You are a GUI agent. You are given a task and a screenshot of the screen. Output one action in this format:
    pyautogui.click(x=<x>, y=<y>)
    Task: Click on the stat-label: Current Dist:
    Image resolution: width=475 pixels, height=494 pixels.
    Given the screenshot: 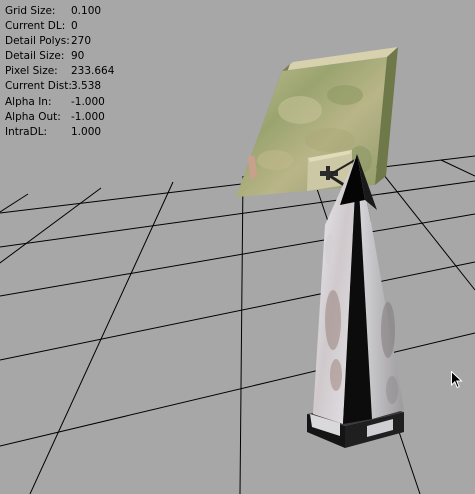 What is the action you would take?
    pyautogui.click(x=38, y=86)
    